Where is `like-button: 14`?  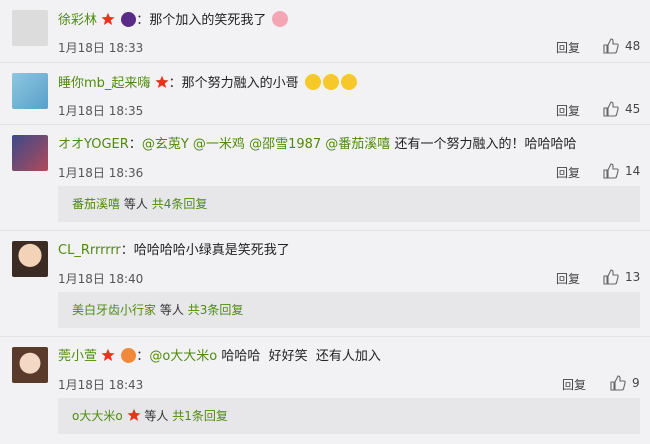 like-button: 14 is located at coordinates (621, 171).